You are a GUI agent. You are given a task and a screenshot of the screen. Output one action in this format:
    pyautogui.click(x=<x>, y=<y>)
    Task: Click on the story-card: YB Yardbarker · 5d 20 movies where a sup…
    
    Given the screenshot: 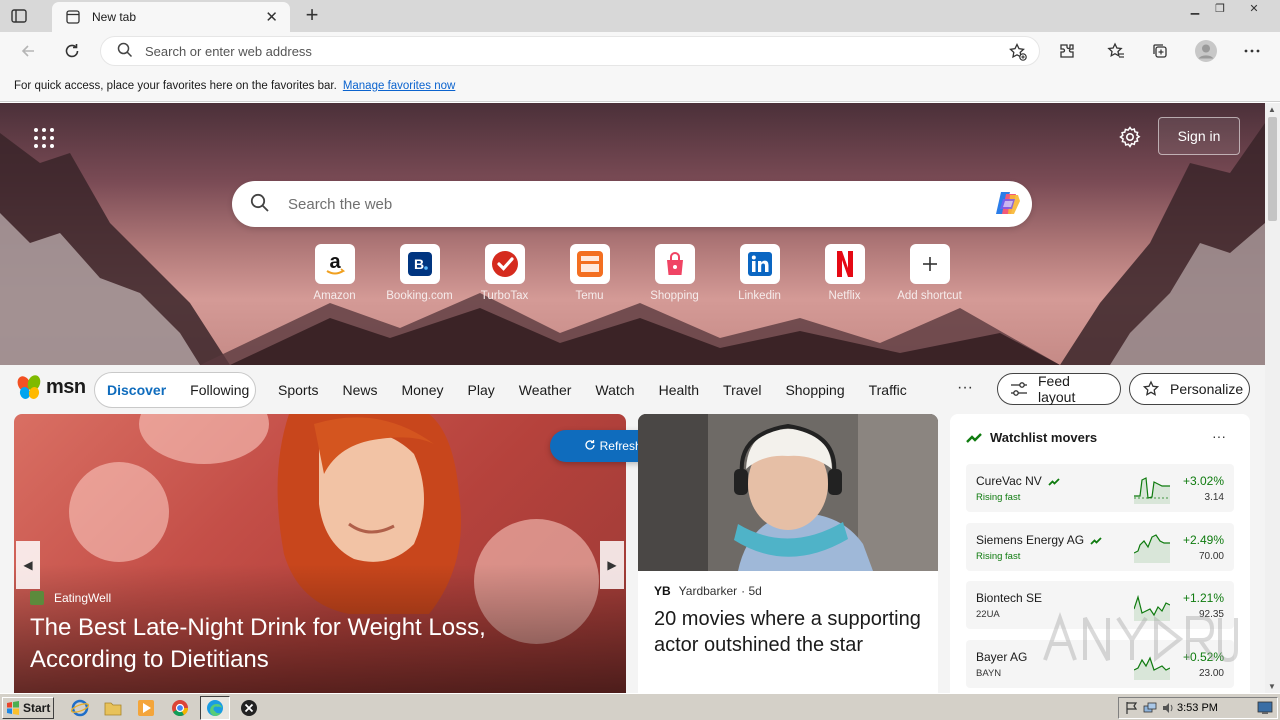 What is the action you would take?
    pyautogui.click(x=788, y=553)
    